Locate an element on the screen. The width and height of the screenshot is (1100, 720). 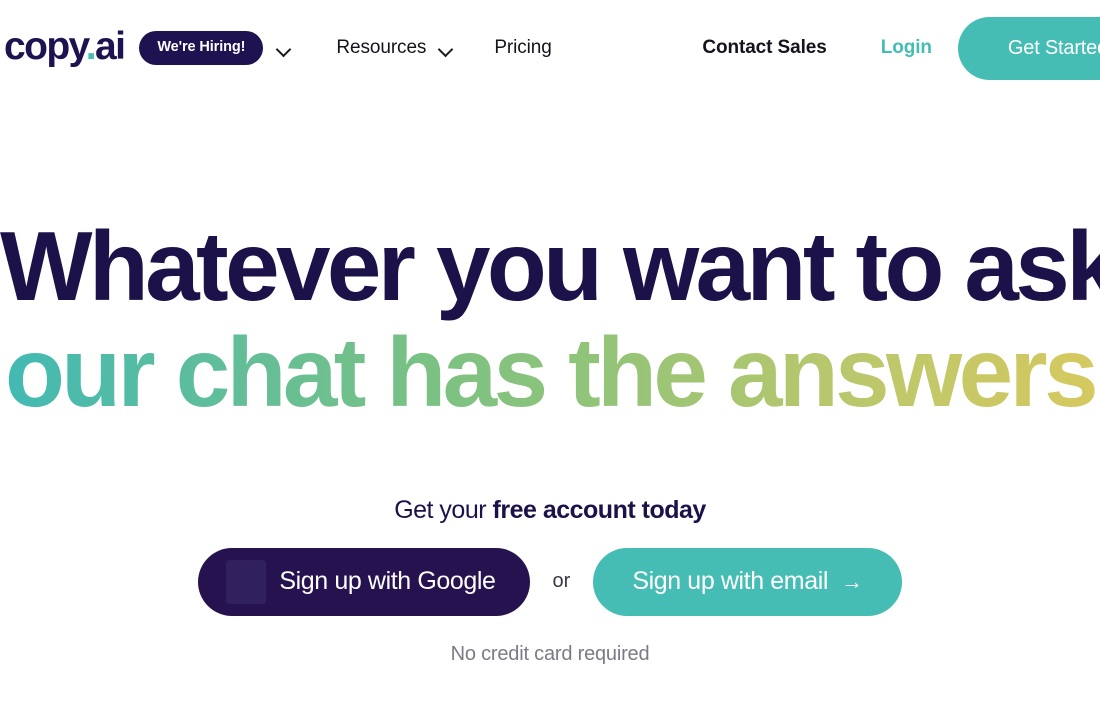
subheading-bold-text: free account today is located at coordinates (599, 509).